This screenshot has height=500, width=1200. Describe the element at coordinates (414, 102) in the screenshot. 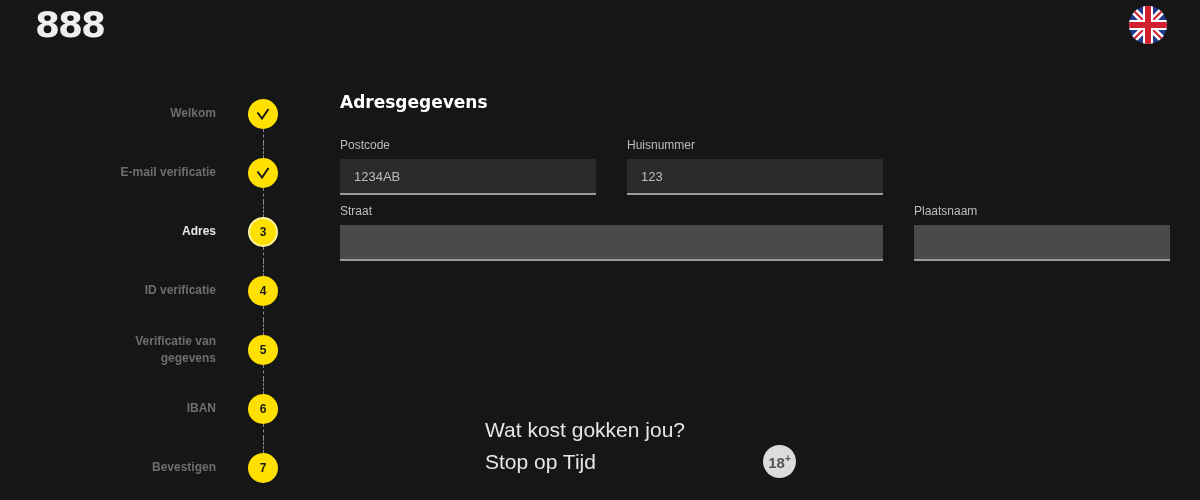

I see `section-title: Adresgegevens` at that location.